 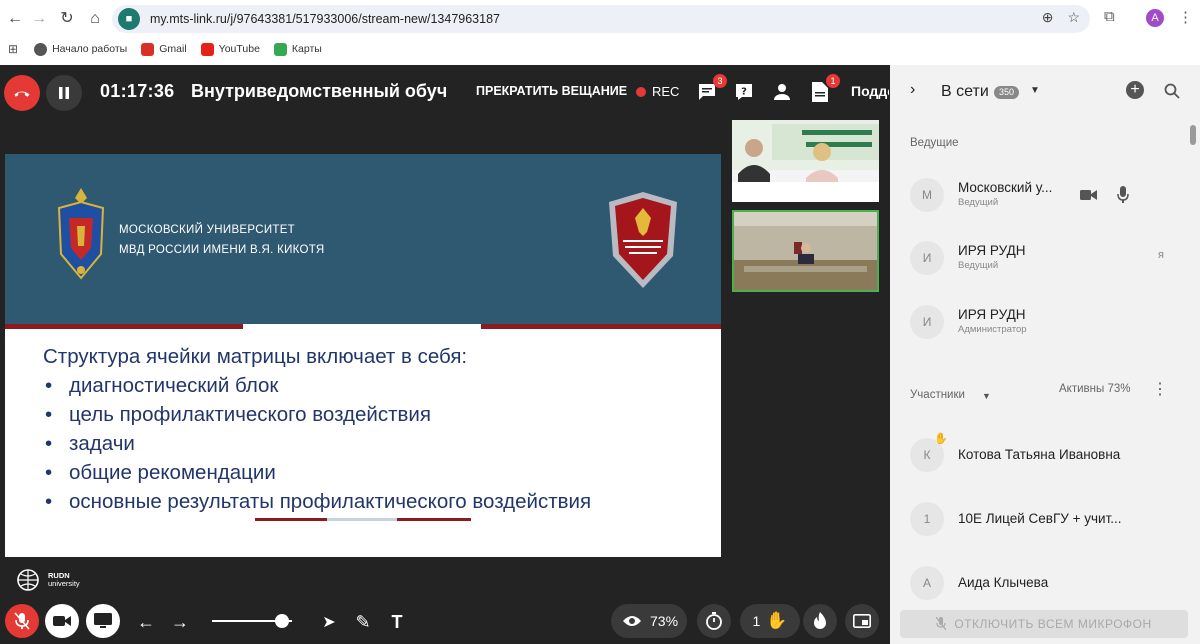 I want to click on attention-indicator: 73%, so click(x=649, y=621).